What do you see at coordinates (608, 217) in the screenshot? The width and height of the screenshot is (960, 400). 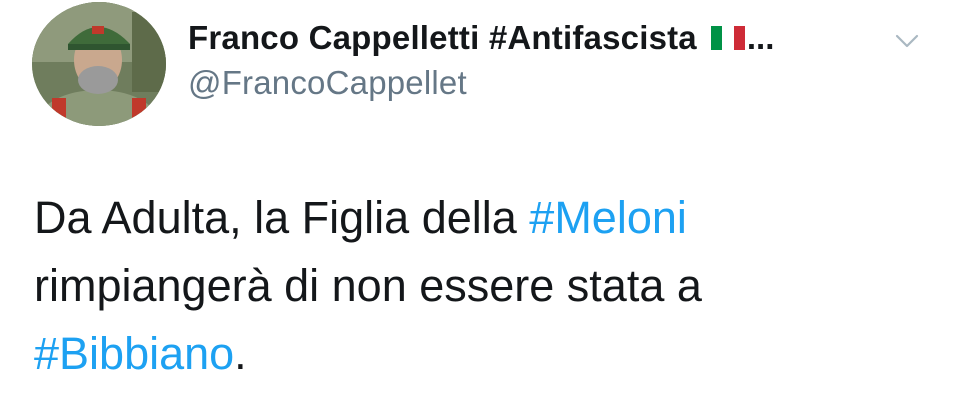 I see `hashtag-link: #Meloni` at bounding box center [608, 217].